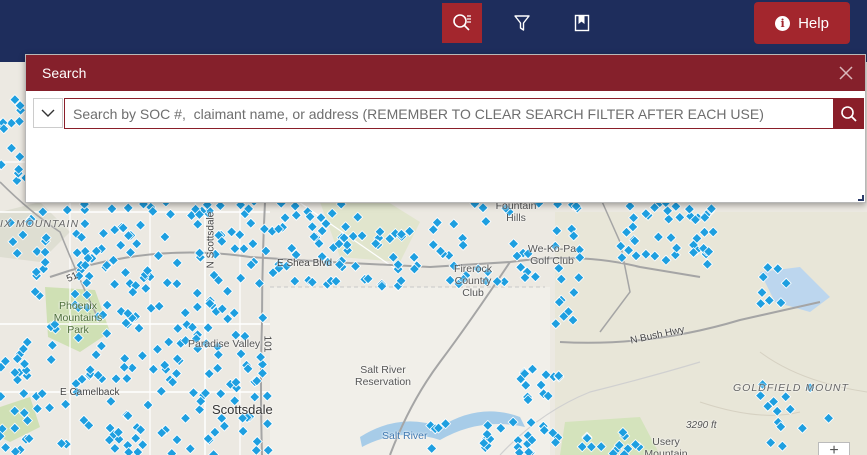  I want to click on map-label-route-101: 101, so click(267, 344).